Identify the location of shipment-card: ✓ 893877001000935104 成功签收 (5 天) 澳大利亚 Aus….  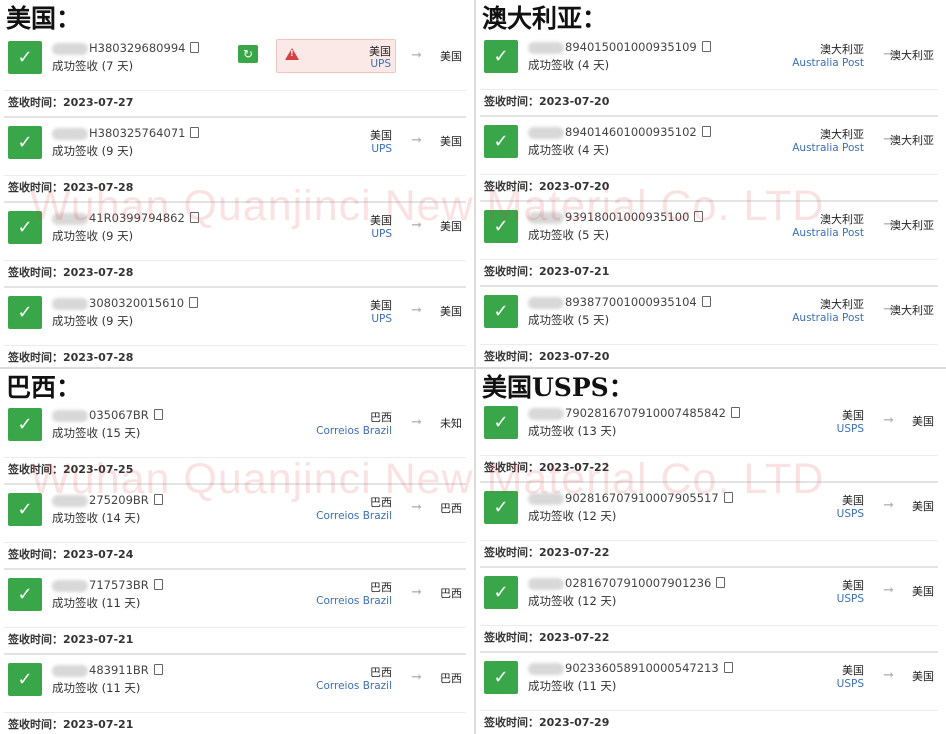
(709, 329).